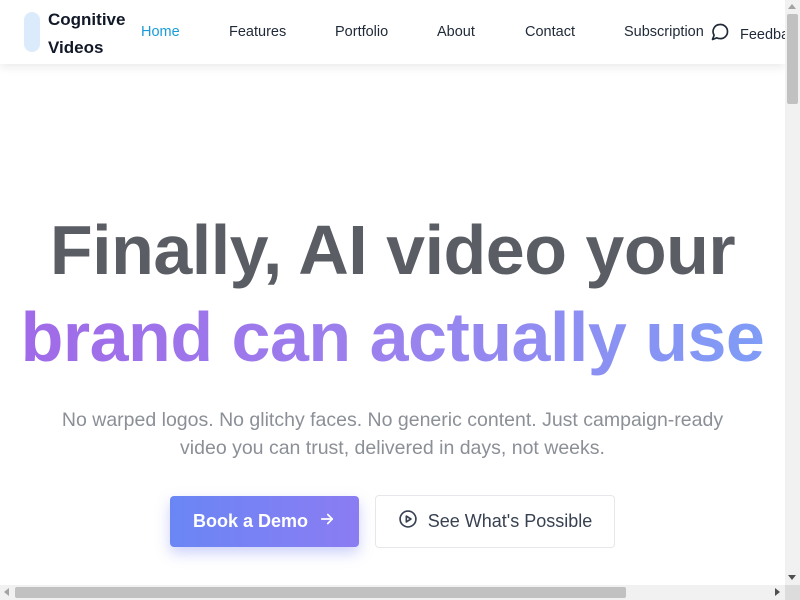 The image size is (800, 600). I want to click on brand-line-1: Cognitive, so click(87, 19).